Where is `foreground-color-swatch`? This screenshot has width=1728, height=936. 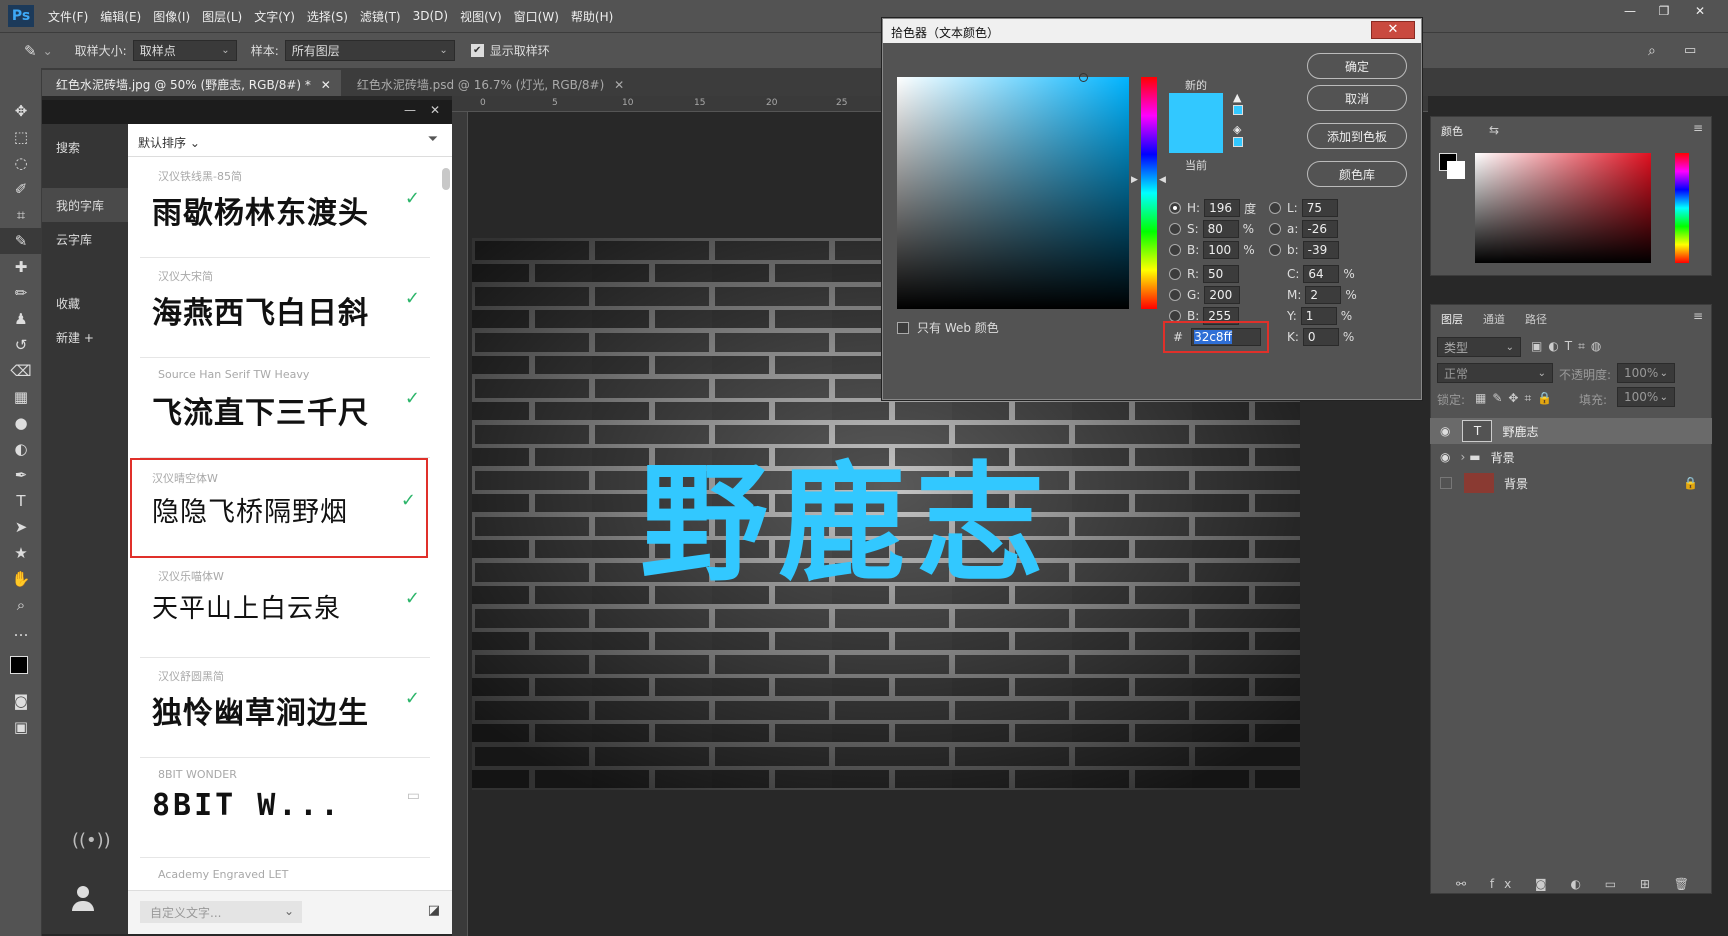
foreground-color-swatch is located at coordinates (19, 665).